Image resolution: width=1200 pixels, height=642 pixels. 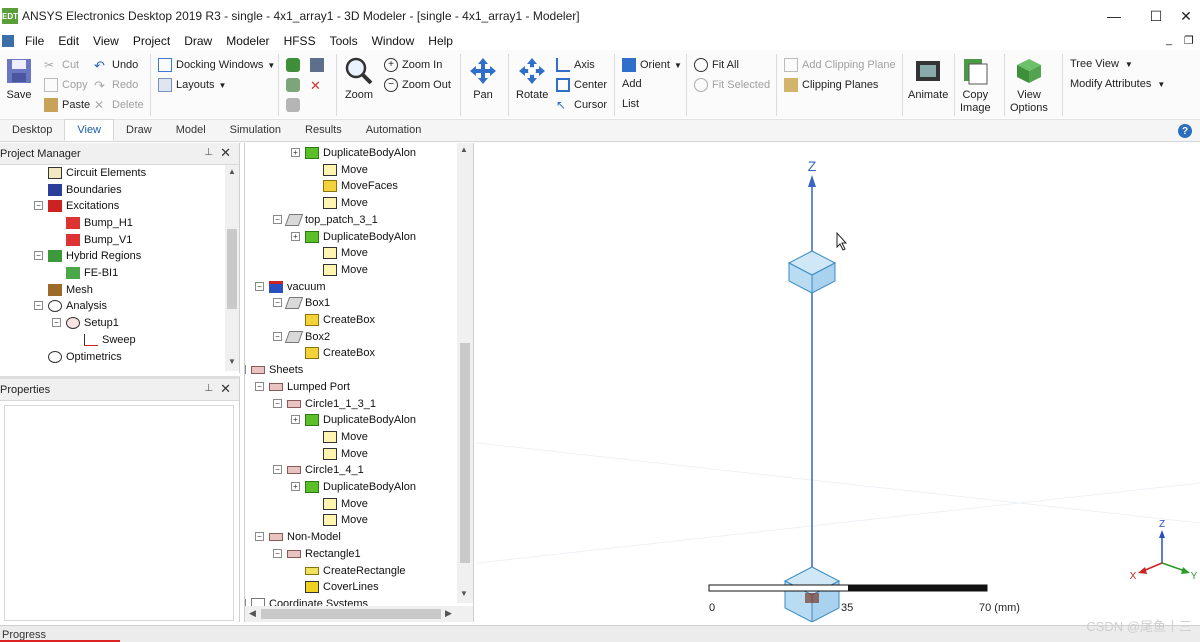 What do you see at coordinates (252, 613) in the screenshot?
I see `scroll-left-icon: ◀` at bounding box center [252, 613].